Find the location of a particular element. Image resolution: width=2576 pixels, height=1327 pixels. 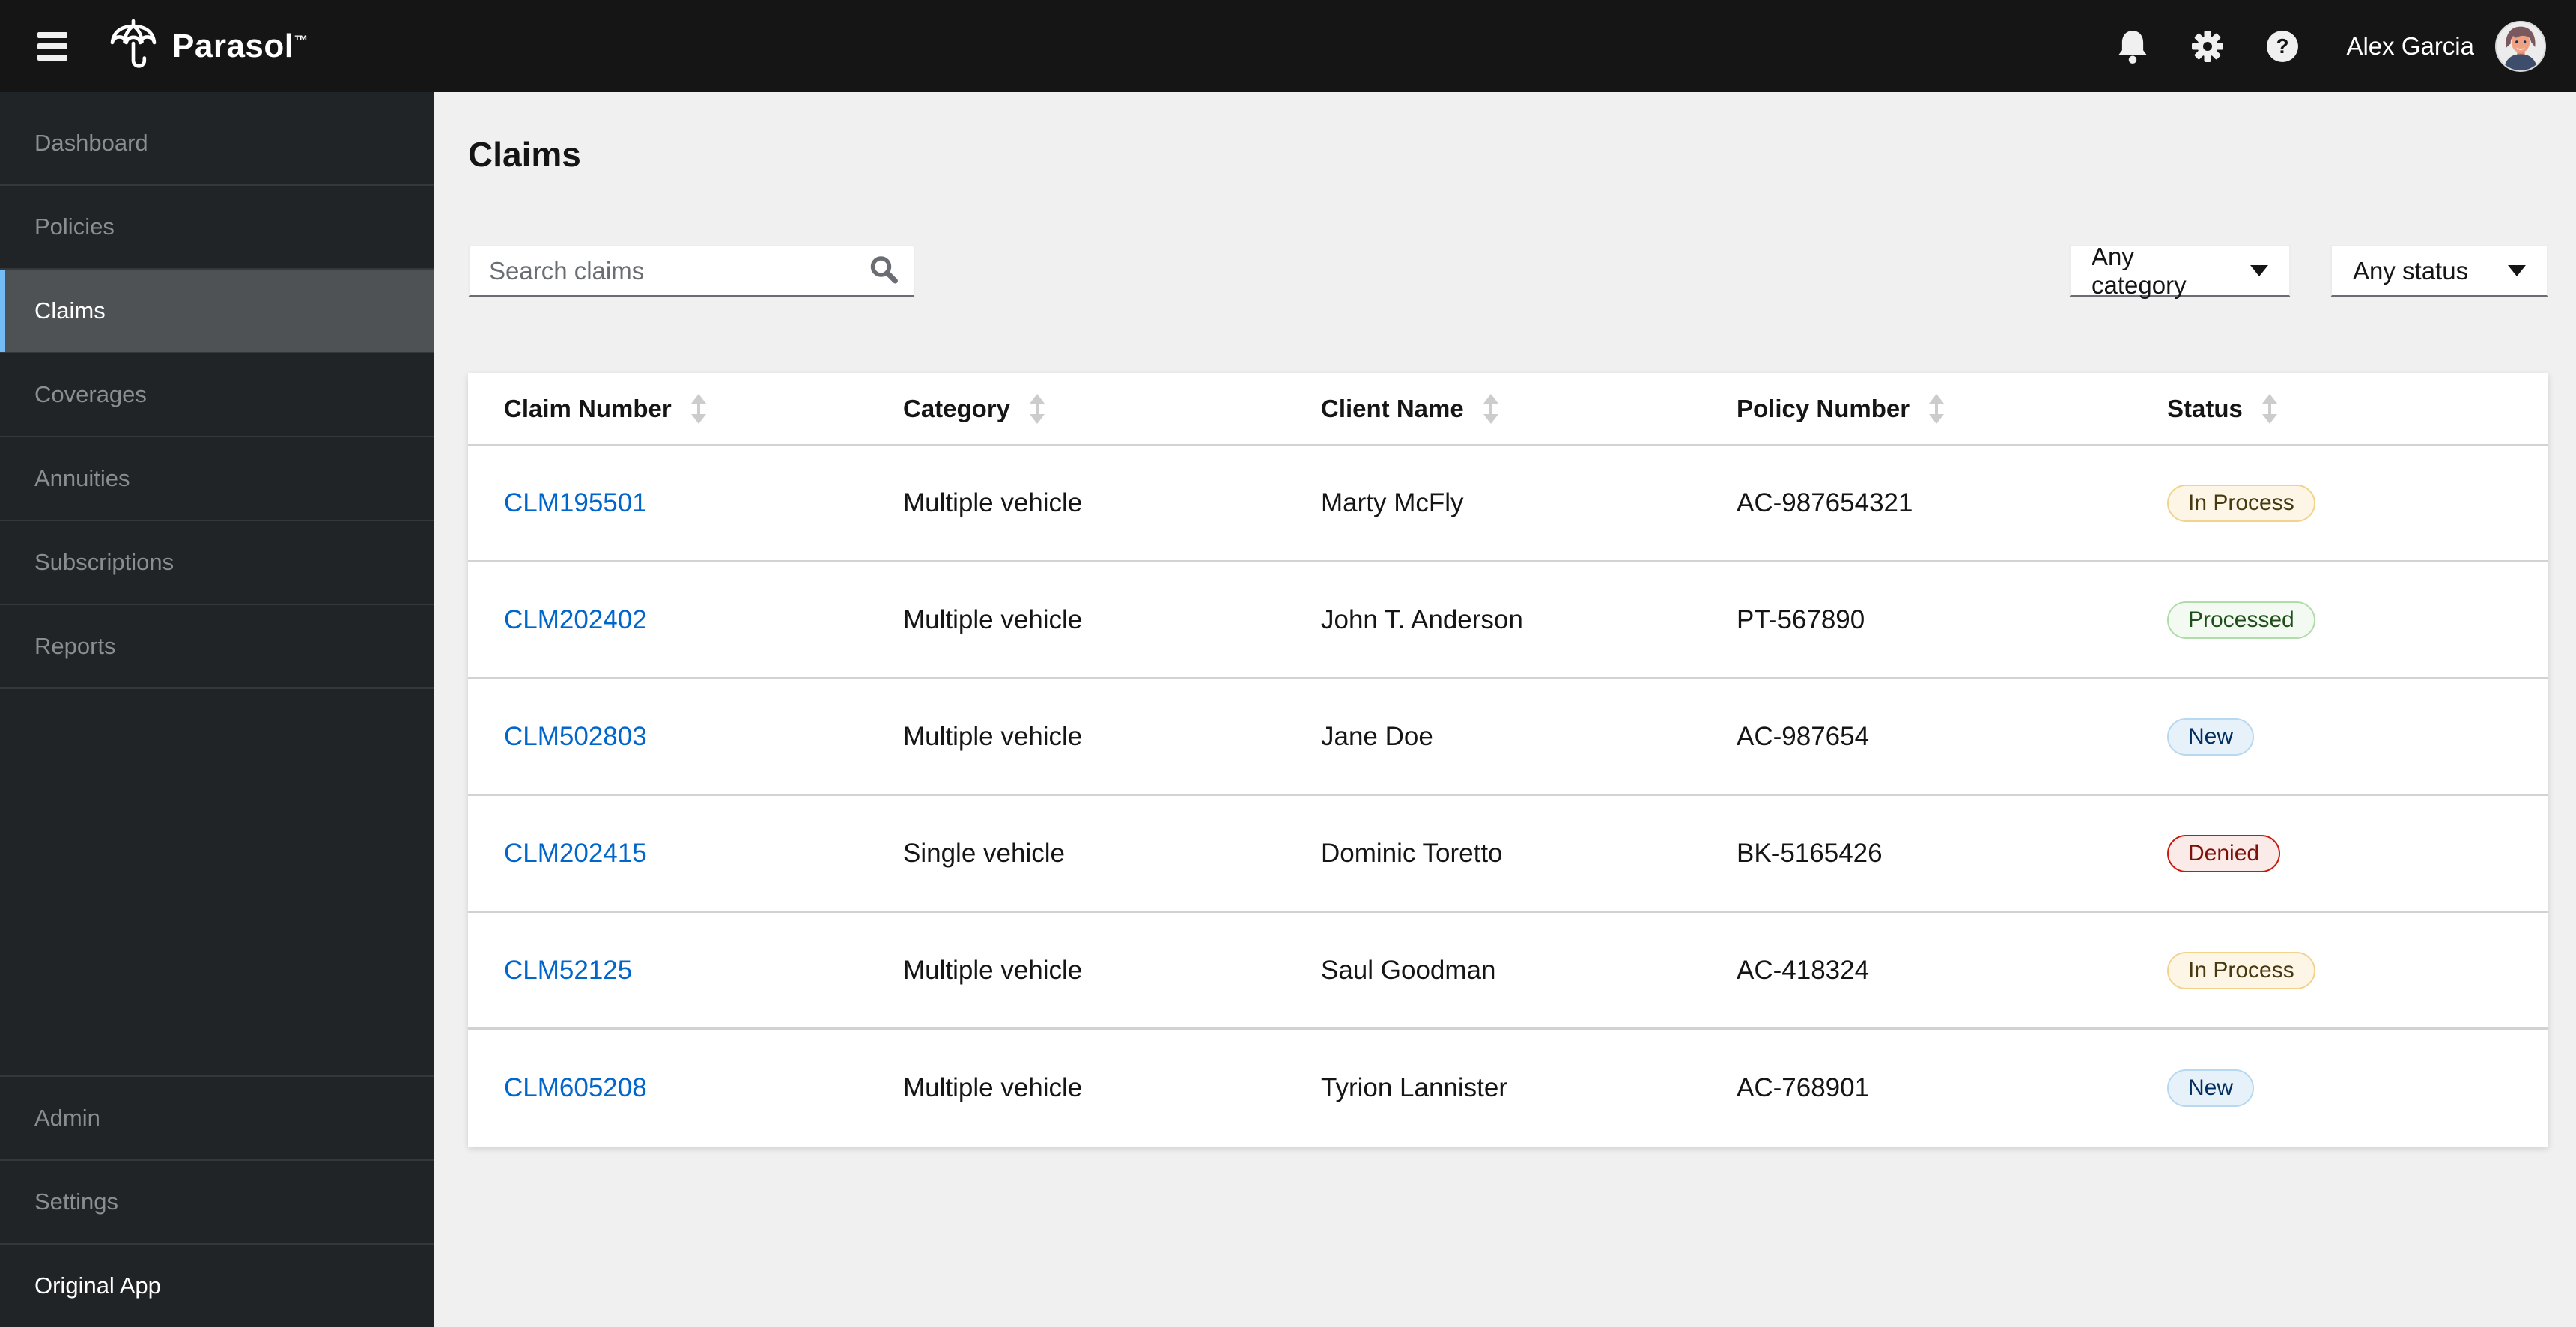

brand: Parasol™ is located at coordinates (208, 46).